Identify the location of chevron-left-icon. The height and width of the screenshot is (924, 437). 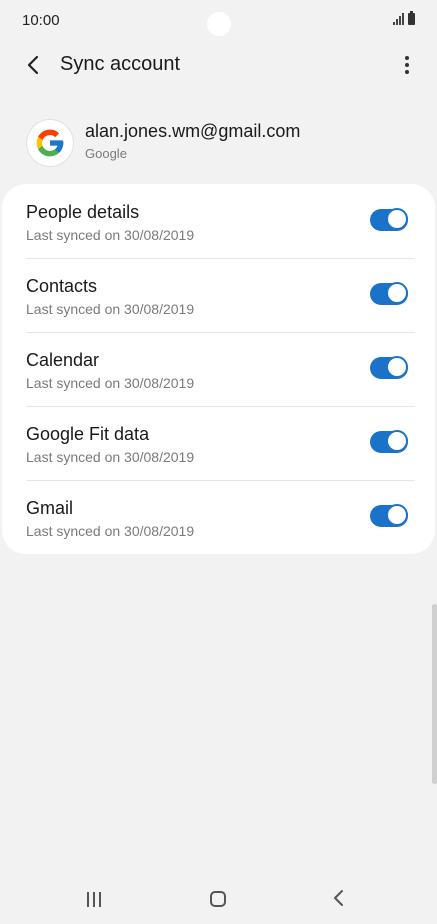
(33, 65).